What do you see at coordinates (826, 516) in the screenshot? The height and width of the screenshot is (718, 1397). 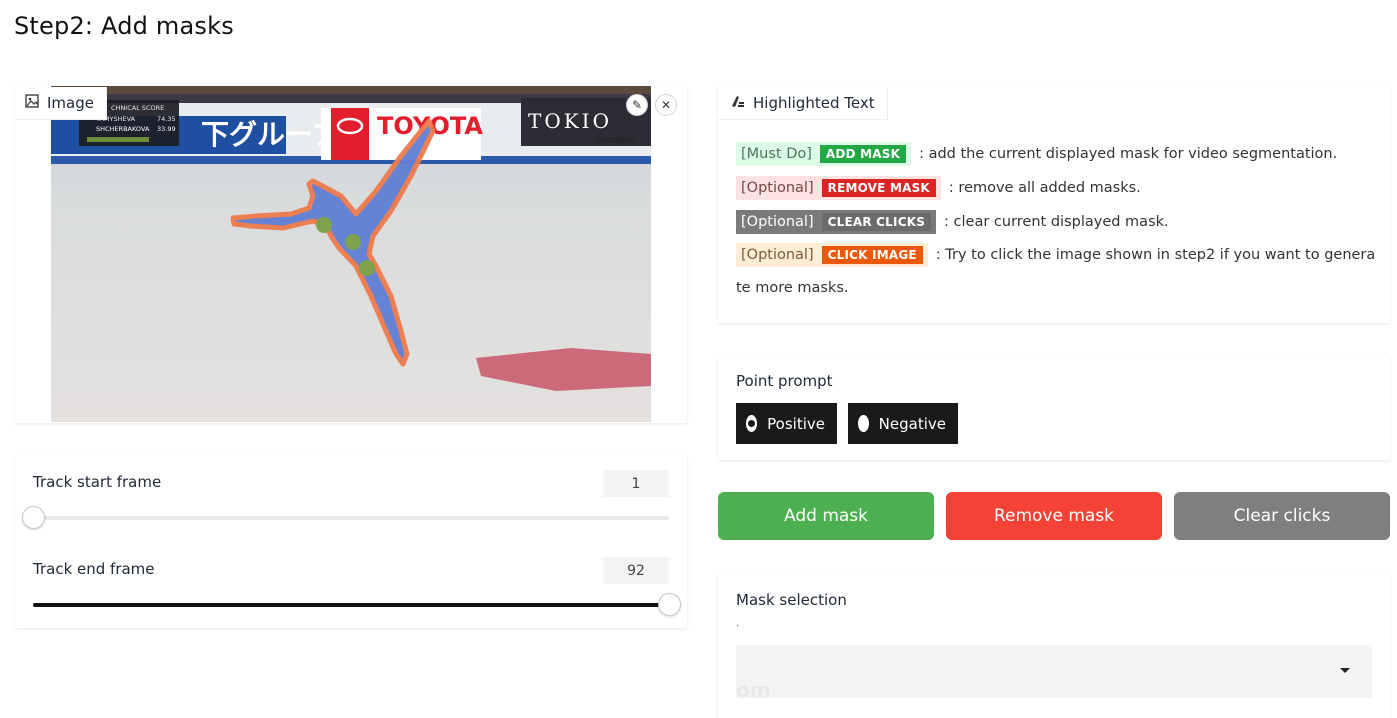 I see `add-mask-button: Add mask` at bounding box center [826, 516].